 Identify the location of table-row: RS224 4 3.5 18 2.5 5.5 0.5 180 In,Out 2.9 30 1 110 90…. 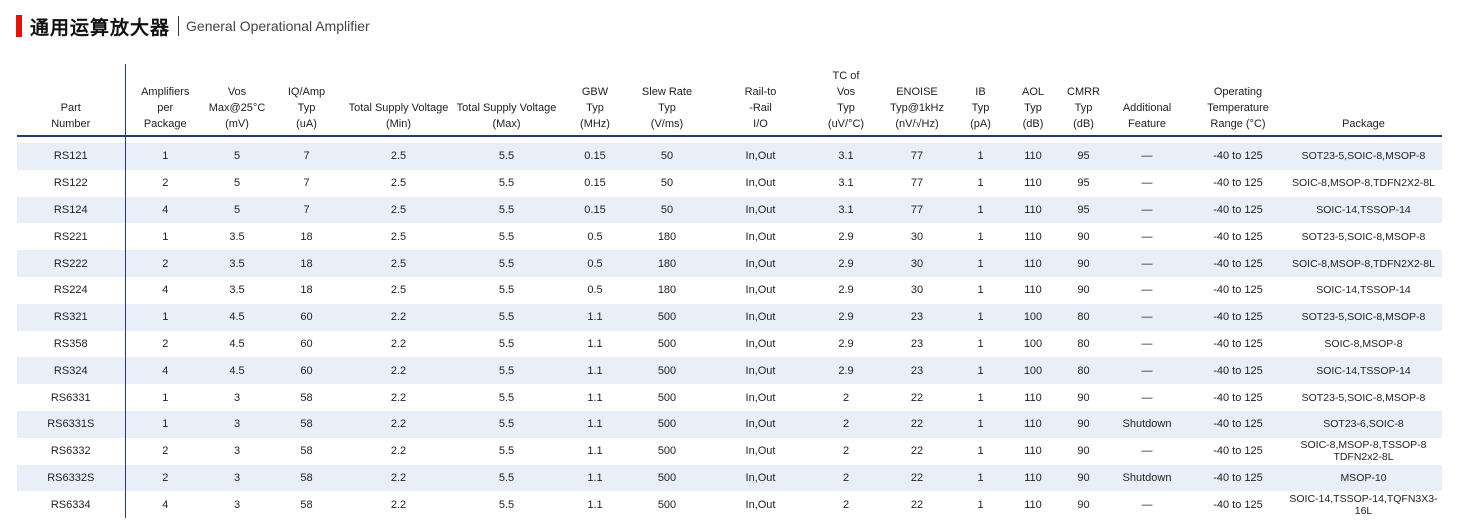
(729, 290).